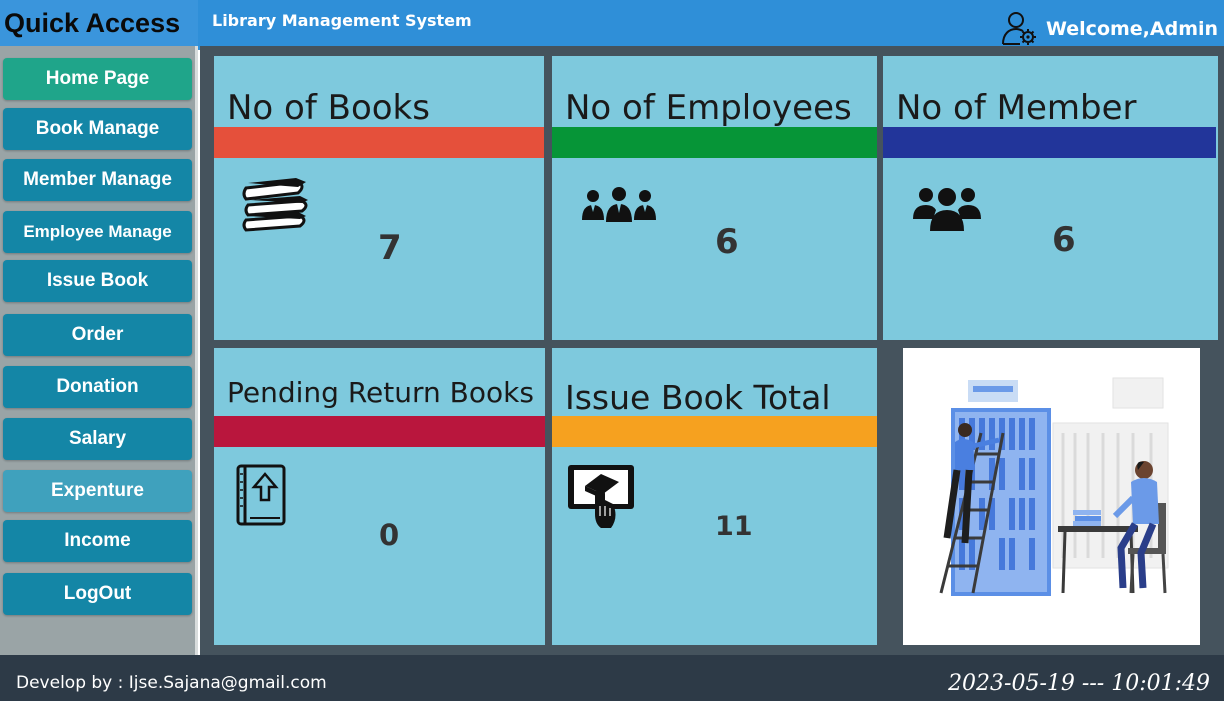  Describe the element at coordinates (1132, 29) in the screenshot. I see `welcome-text: Welcome,Admin` at that location.